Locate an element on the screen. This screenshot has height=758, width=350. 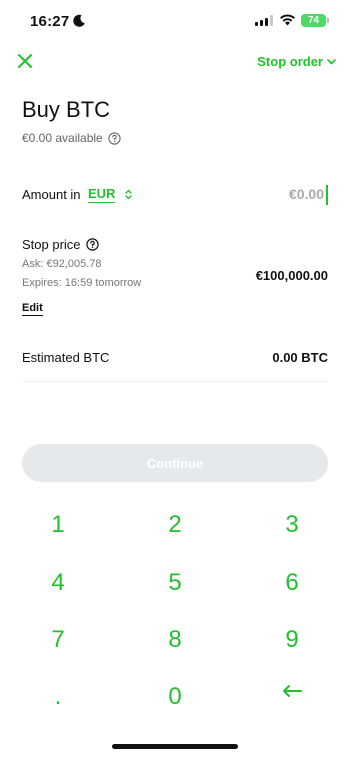
key-7: 7 is located at coordinates (58, 640).